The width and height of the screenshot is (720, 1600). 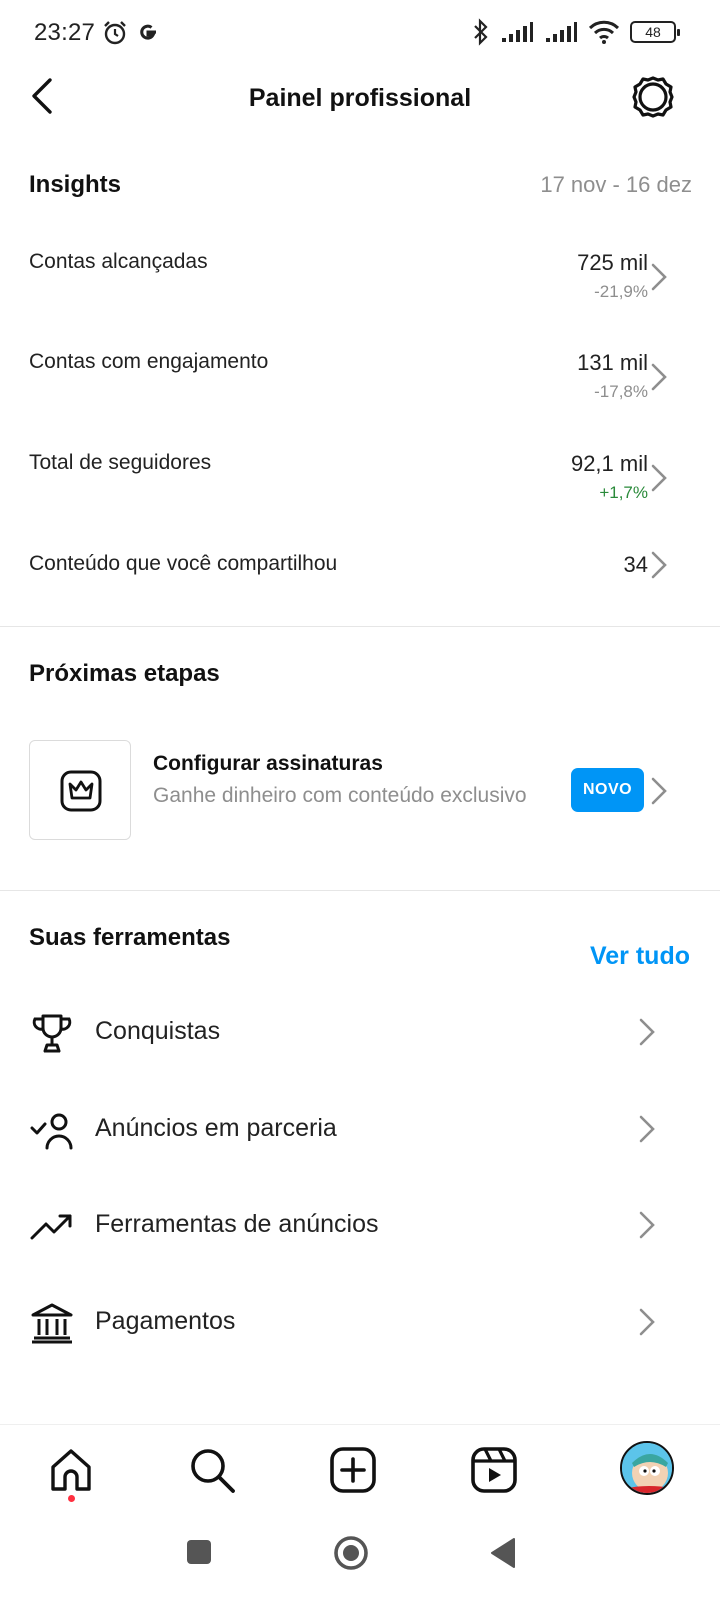 I want to click on system-nav, so click(x=360, y=1558).